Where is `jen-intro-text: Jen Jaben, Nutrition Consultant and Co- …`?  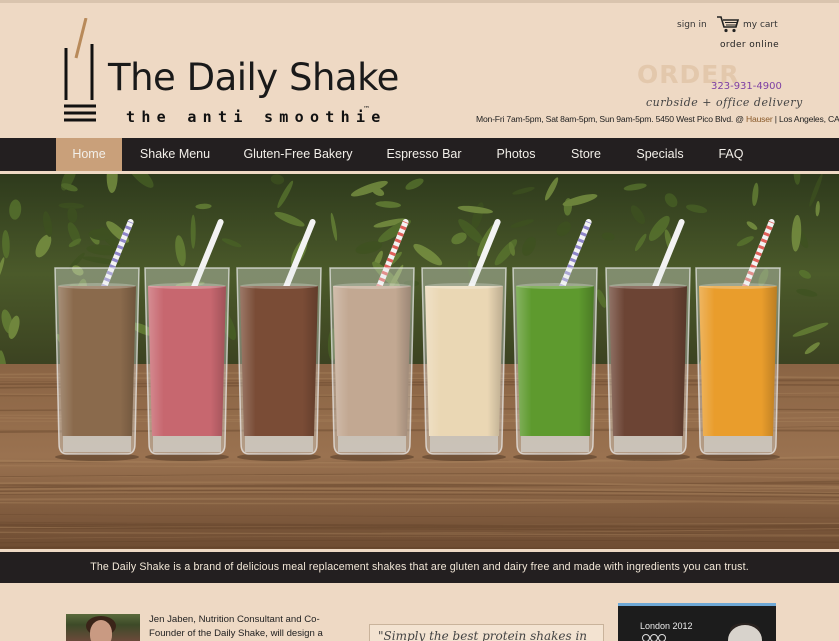 jen-intro-text: Jen Jaben, Nutrition Consultant and Co- … is located at coordinates (254, 627).